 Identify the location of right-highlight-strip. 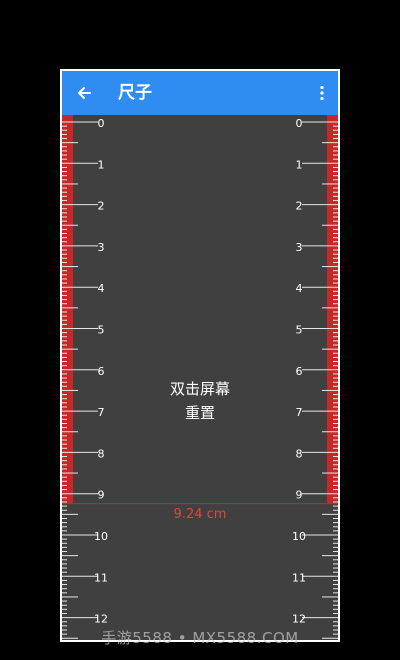
(332, 309).